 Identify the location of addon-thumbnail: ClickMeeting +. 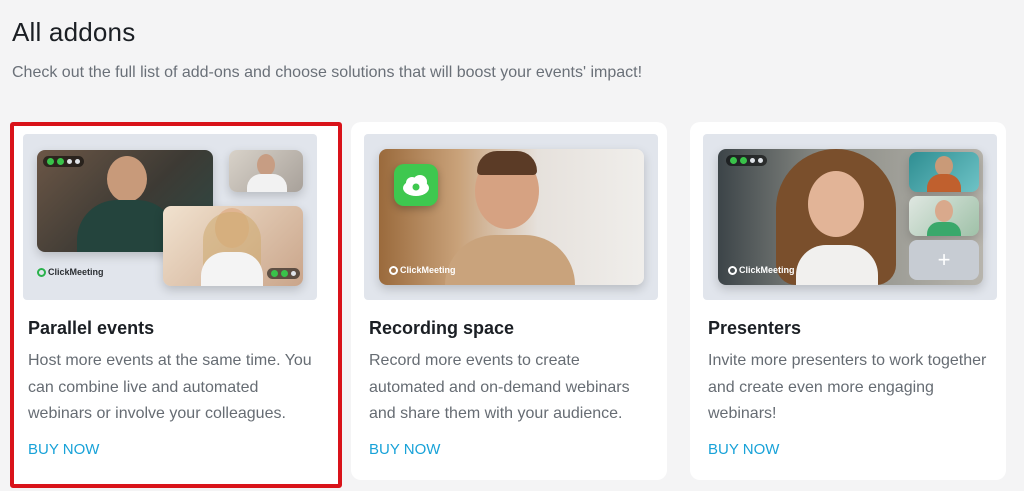
(850, 217).